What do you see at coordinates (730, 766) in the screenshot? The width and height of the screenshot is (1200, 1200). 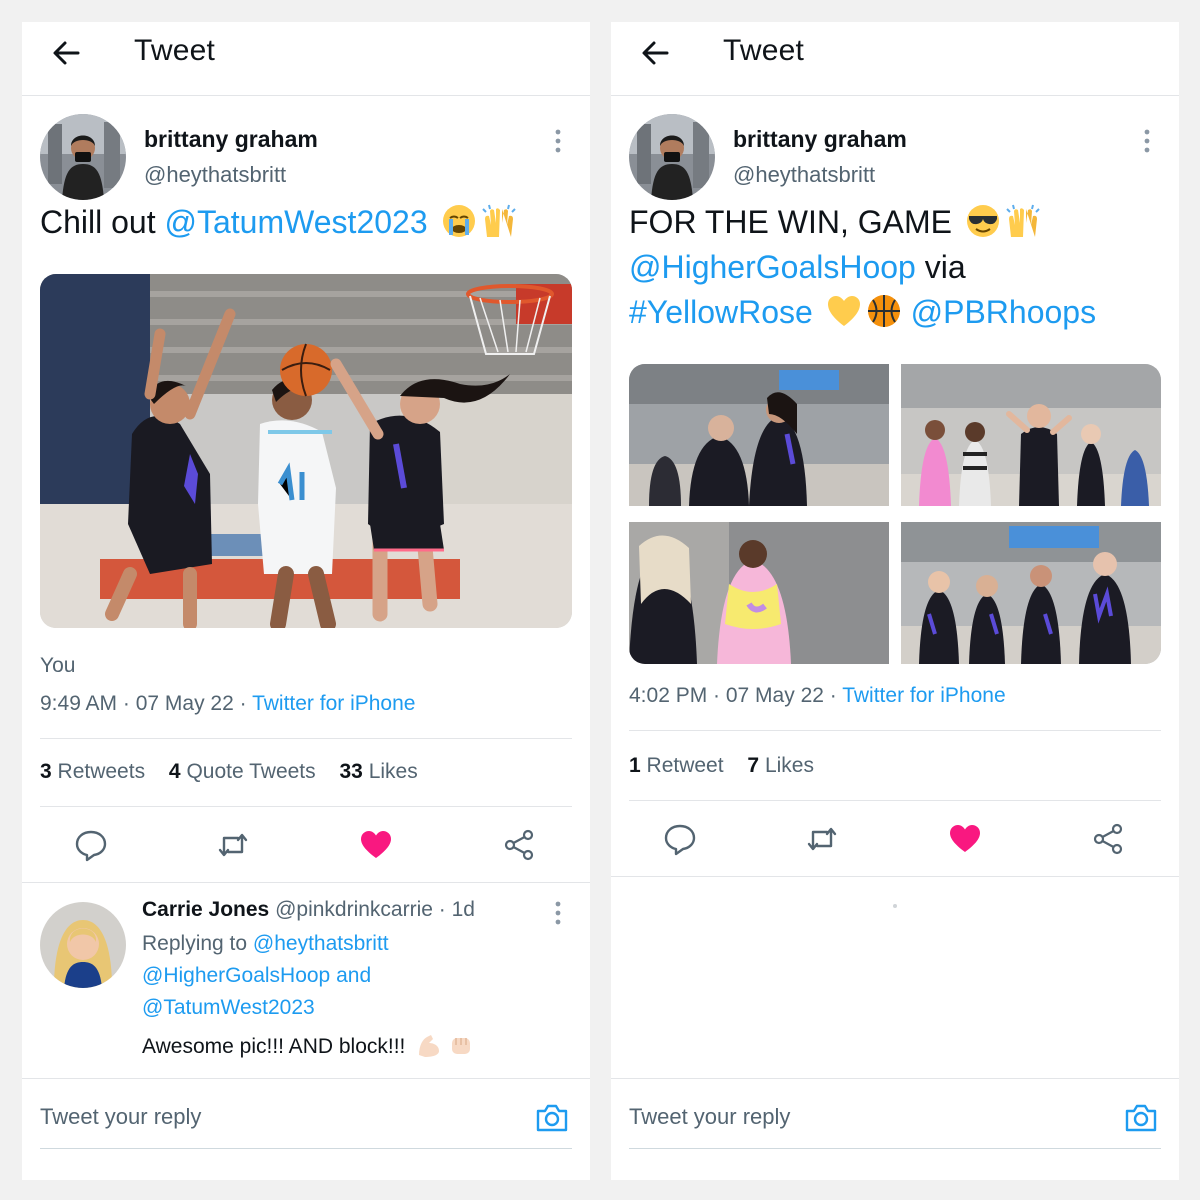 I see `tweet-stats: 1 Retweet 7 Likes` at bounding box center [730, 766].